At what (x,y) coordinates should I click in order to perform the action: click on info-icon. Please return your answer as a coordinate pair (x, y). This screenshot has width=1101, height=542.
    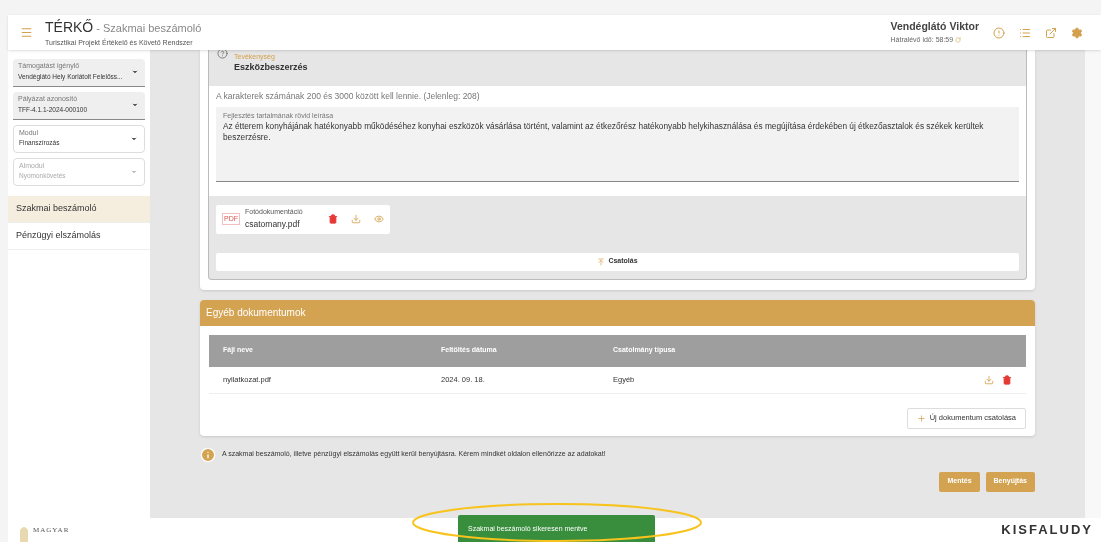
    Looking at the image, I should click on (208, 454).